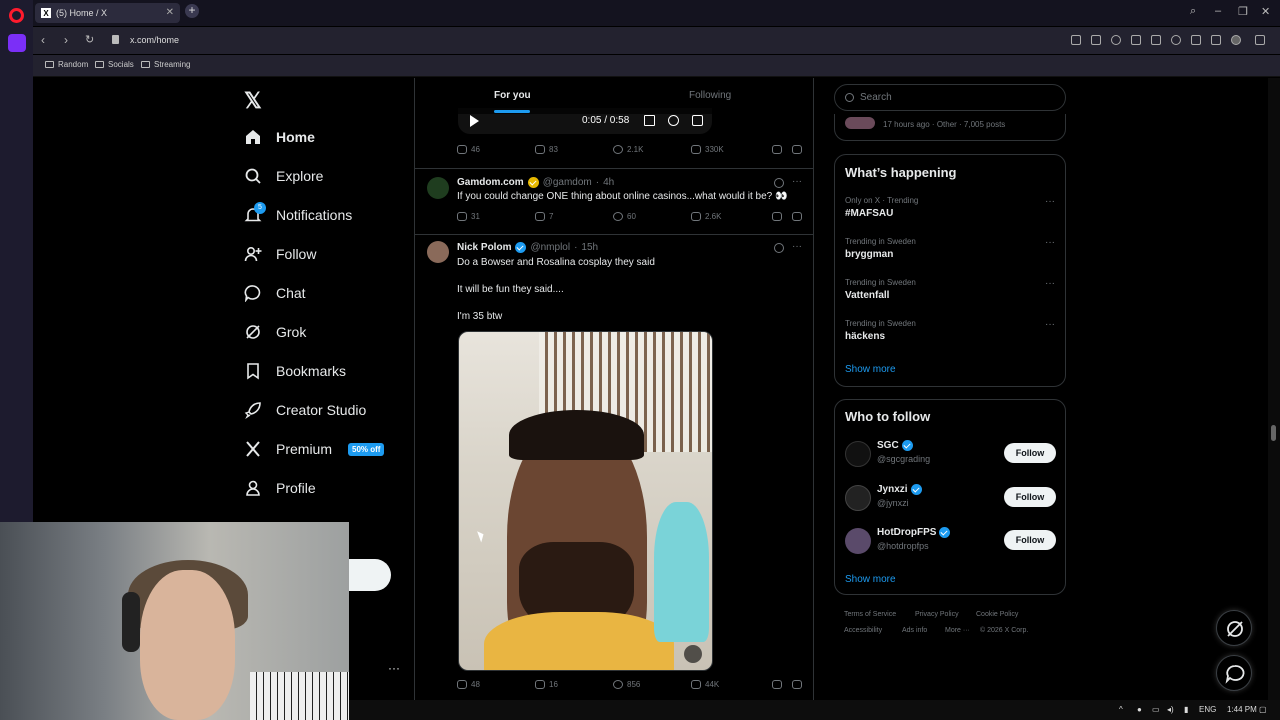 The height and width of the screenshot is (720, 1280). I want to click on nav-profile: Profile, so click(280, 488).